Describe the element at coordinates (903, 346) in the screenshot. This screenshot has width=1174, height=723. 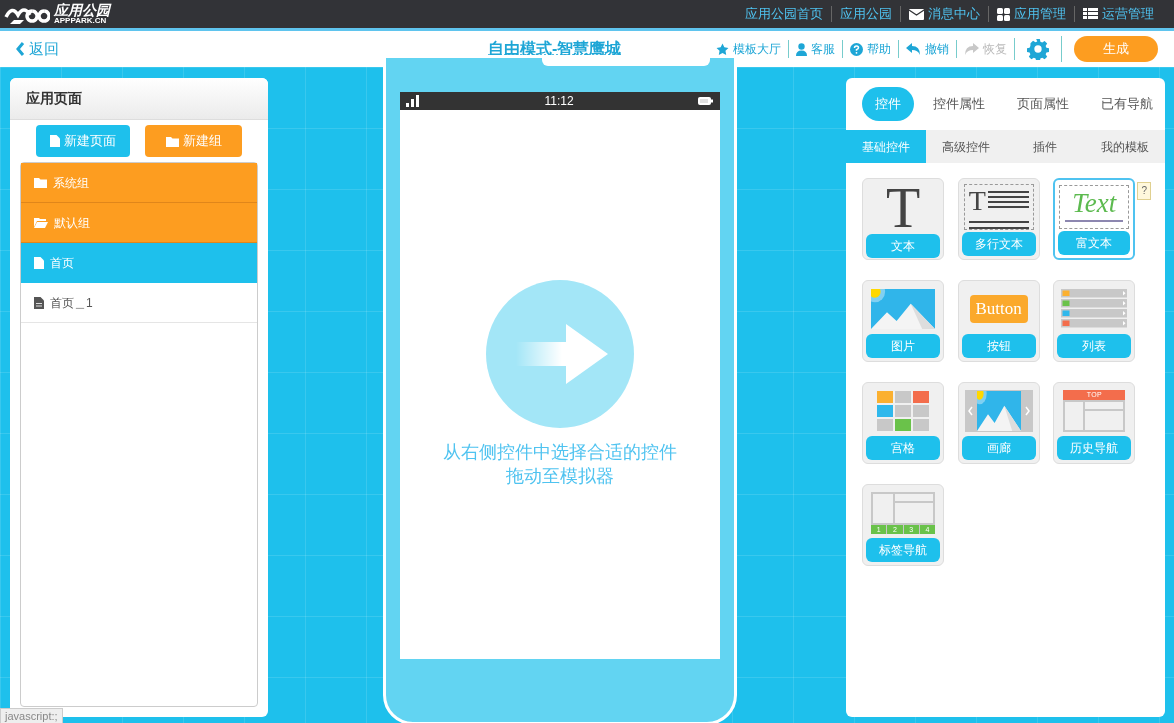
I see `widget-label: 图片` at that location.